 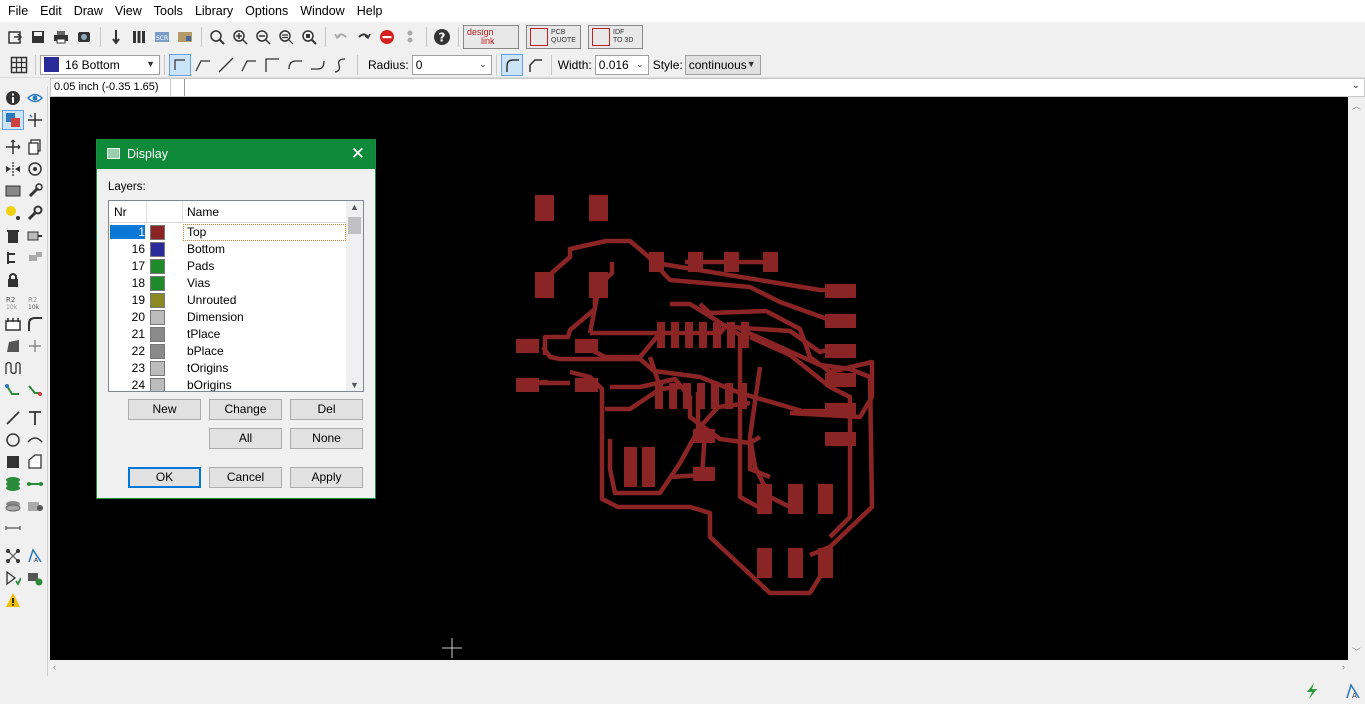 What do you see at coordinates (164, 409) in the screenshot?
I see `new-button: New` at bounding box center [164, 409].